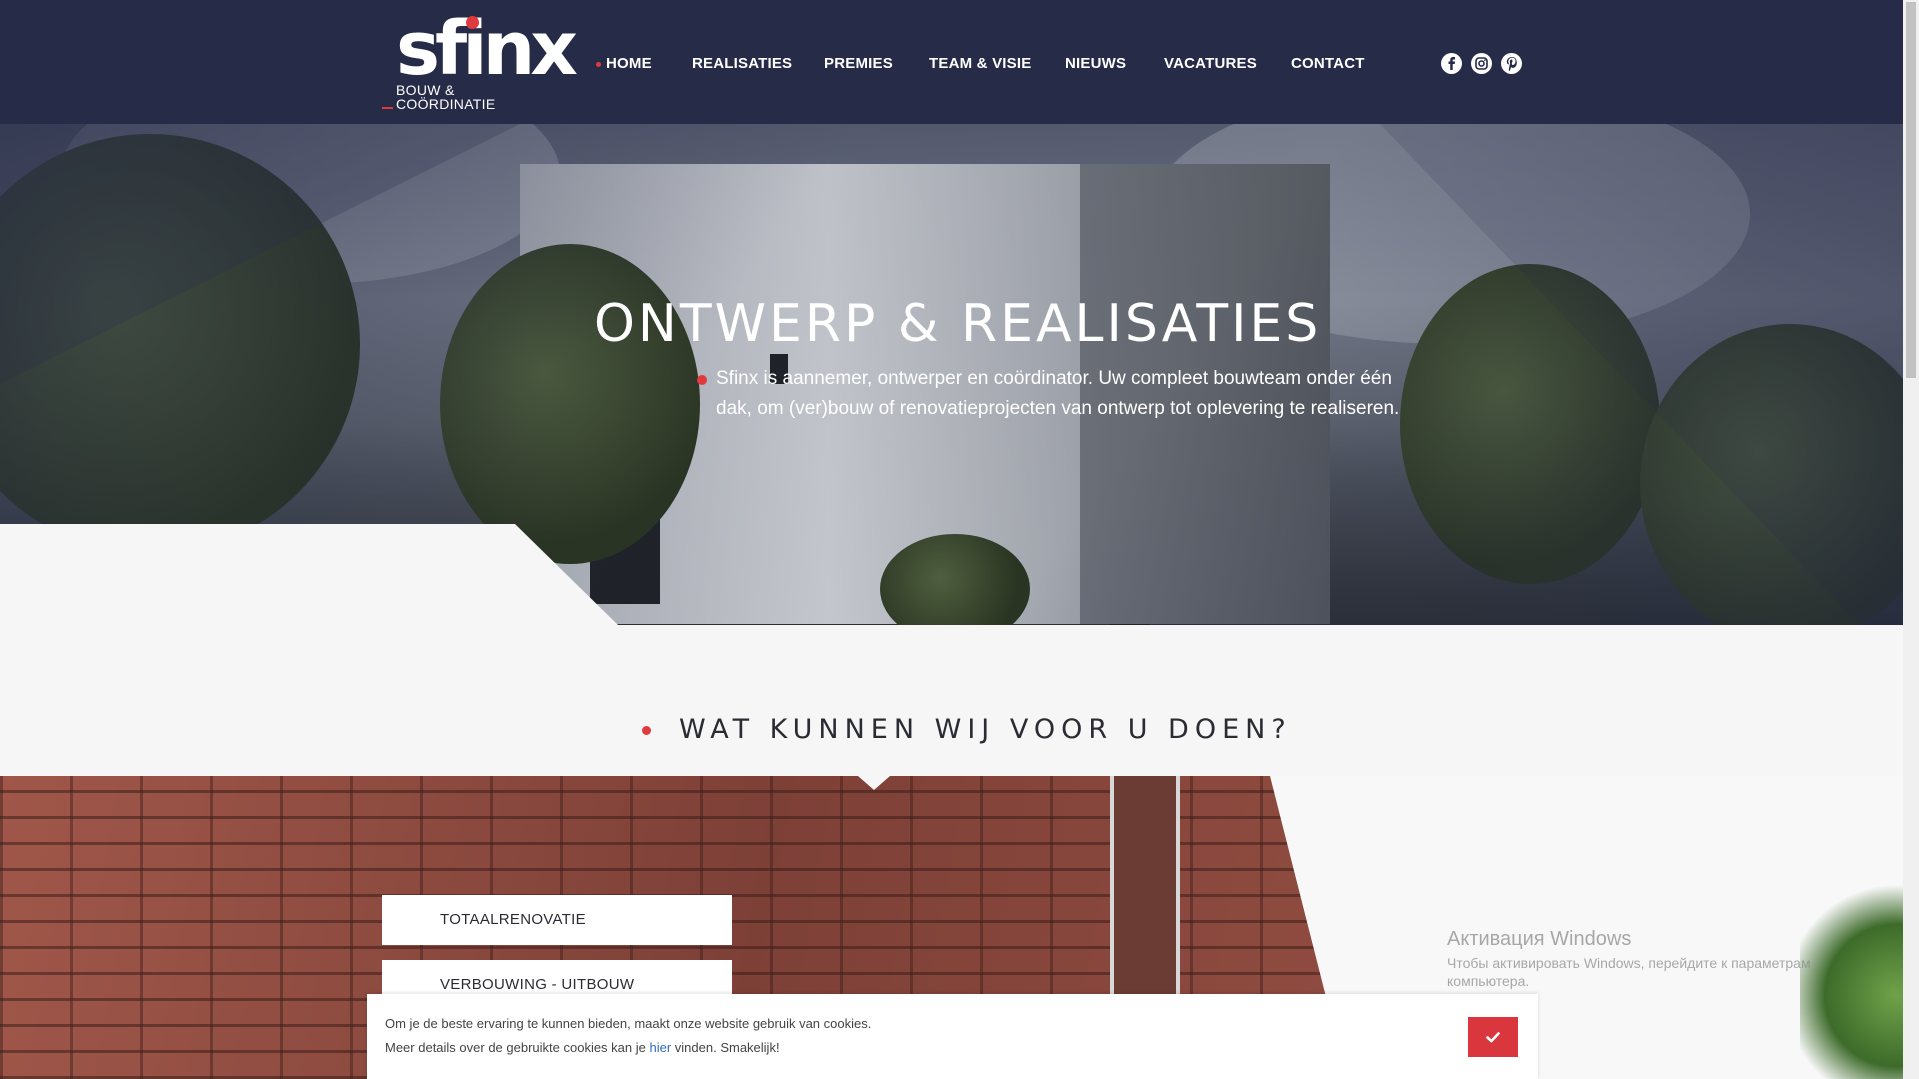 Image resolution: width=1919 pixels, height=1079 pixels. What do you see at coordinates (646, 730) in the screenshot?
I see `section-bullet` at bounding box center [646, 730].